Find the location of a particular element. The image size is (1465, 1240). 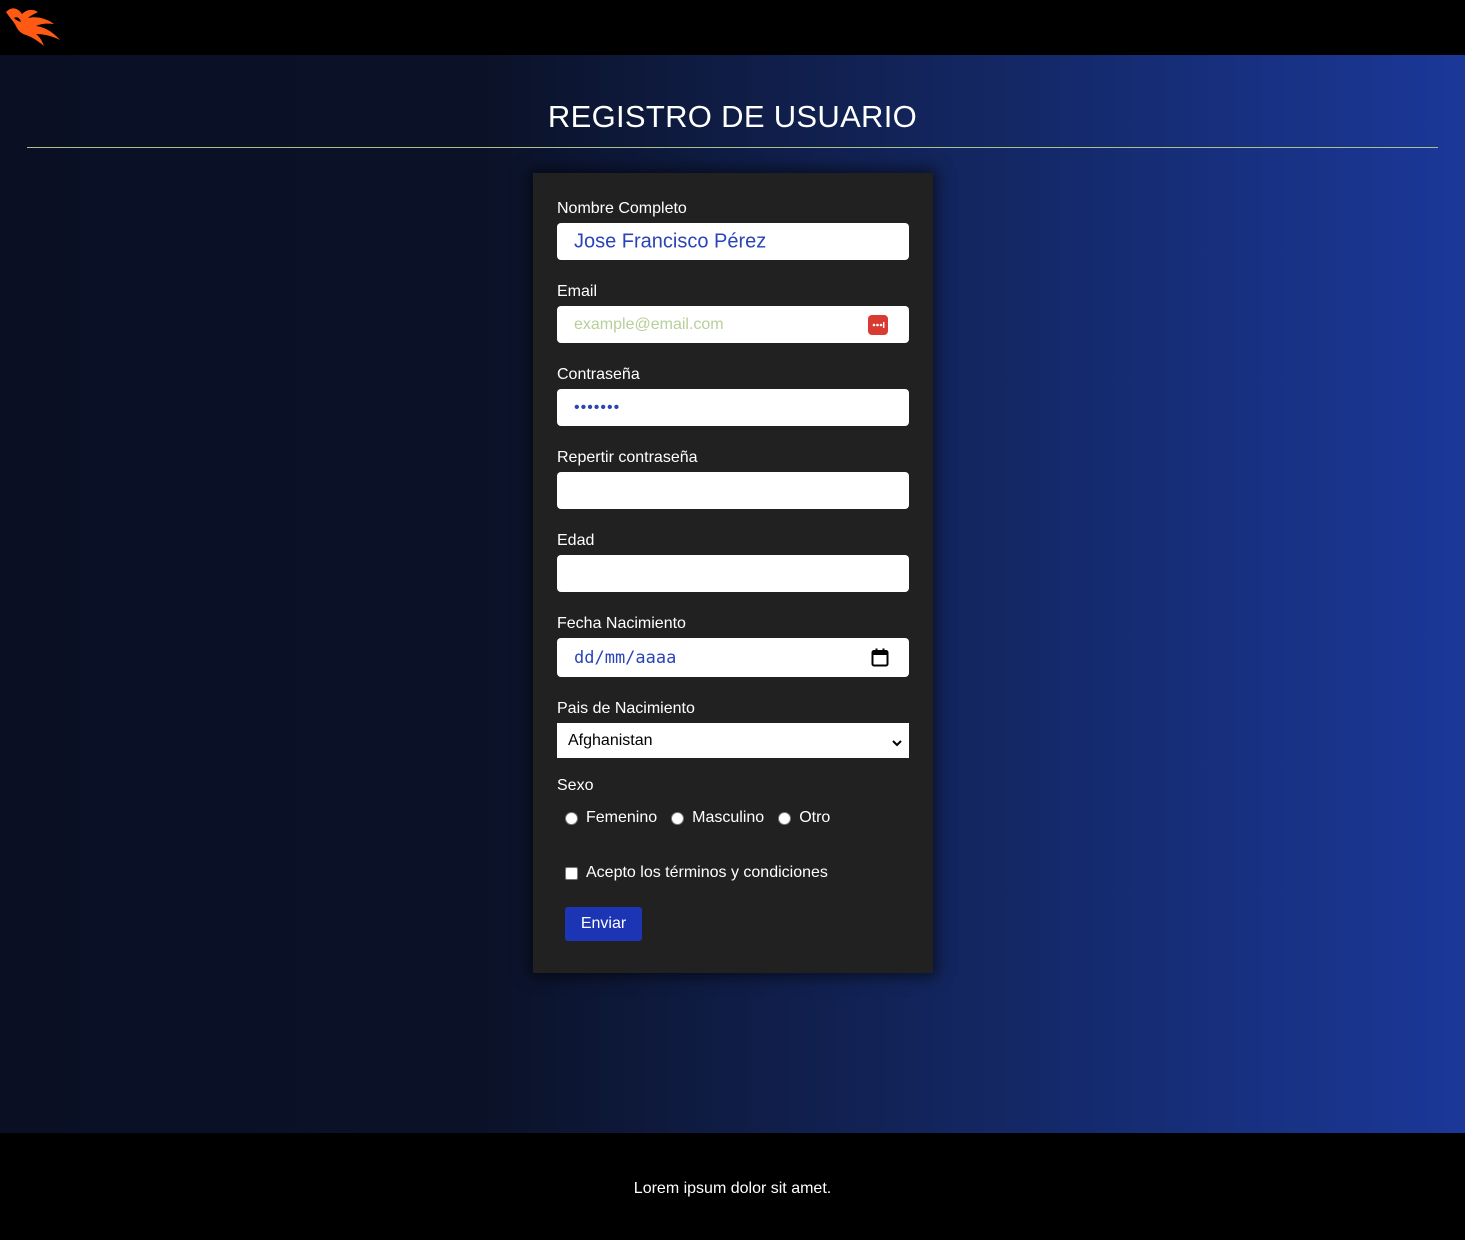

sex-radio-group: Femenino Masculino Otro is located at coordinates (704, 818).